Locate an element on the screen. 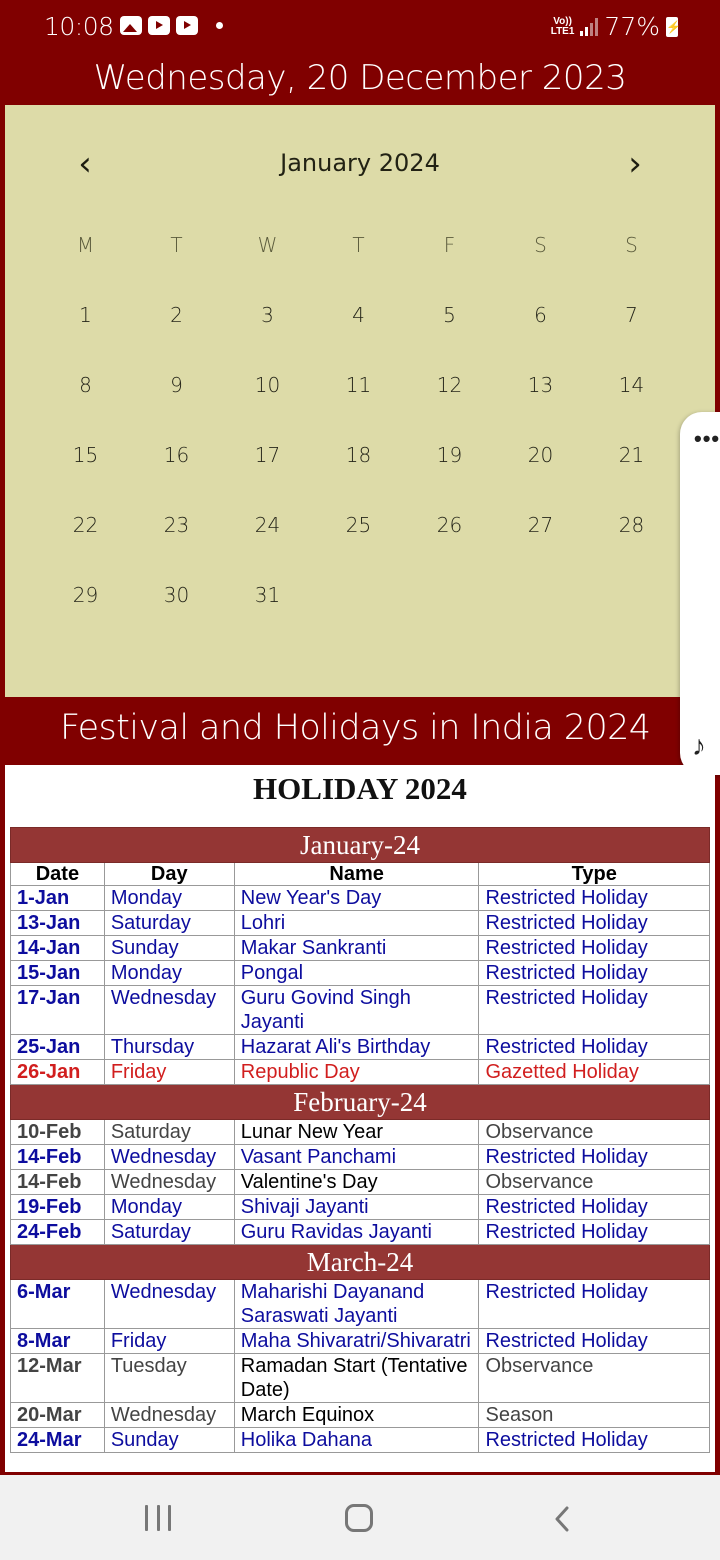 This screenshot has height=1560, width=720. calendar-day: 3 is located at coordinates (267, 315).